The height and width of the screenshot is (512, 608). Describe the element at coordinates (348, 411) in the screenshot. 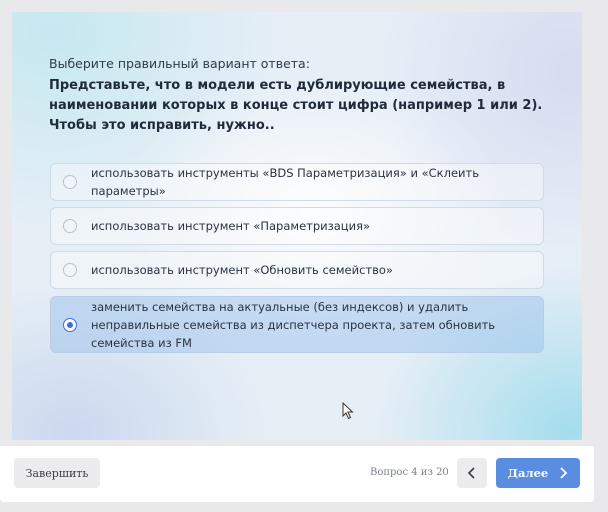

I see `mouse-cursor-icon` at that location.